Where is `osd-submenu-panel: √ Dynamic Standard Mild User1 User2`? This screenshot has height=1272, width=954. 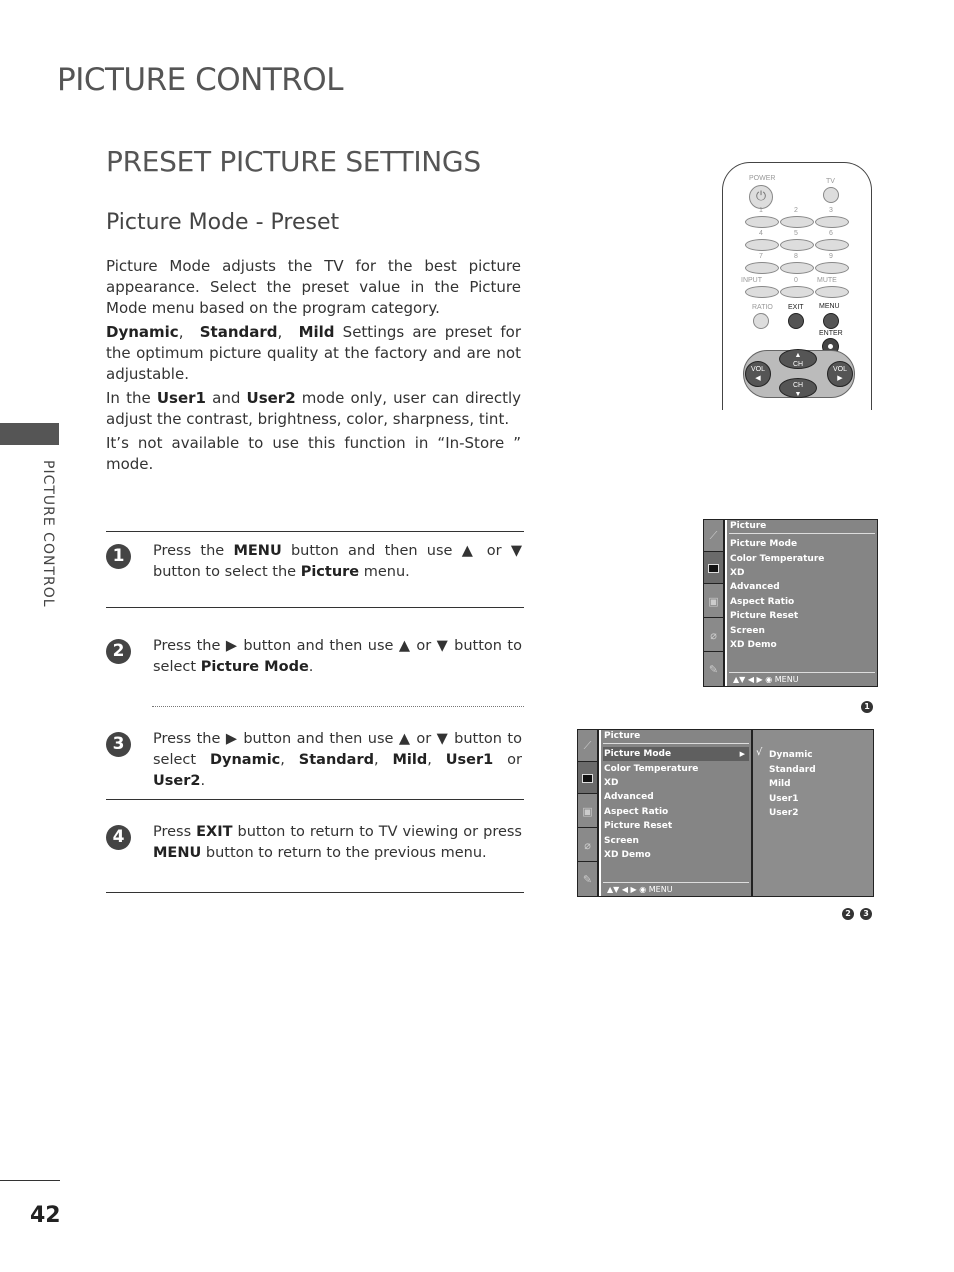 osd-submenu-panel: √ Dynamic Standard Mild User1 User2 is located at coordinates (812, 813).